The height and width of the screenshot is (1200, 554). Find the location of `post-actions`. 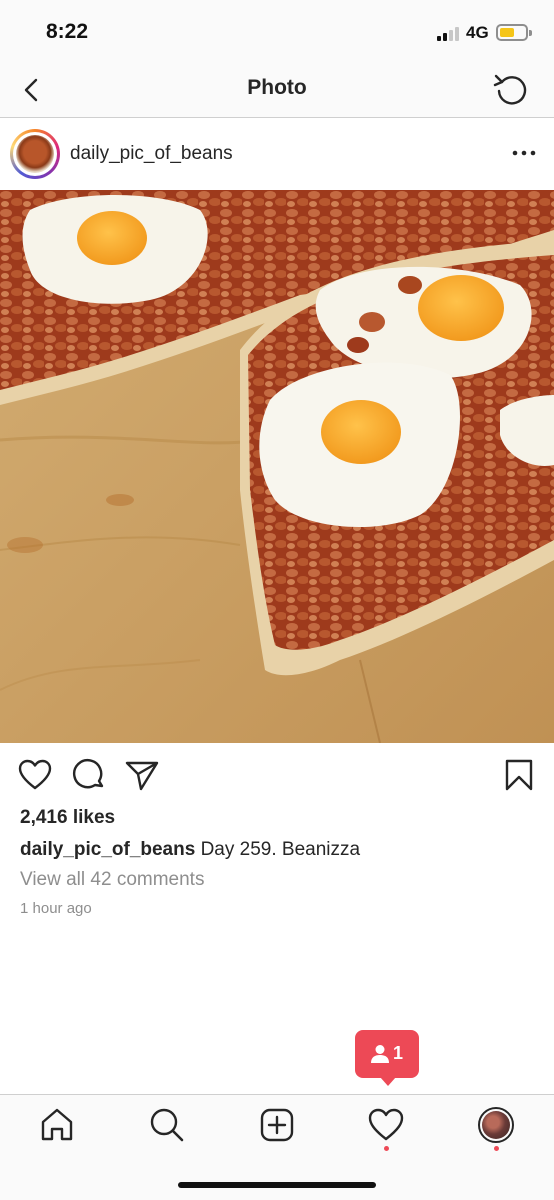

post-actions is located at coordinates (277, 774).